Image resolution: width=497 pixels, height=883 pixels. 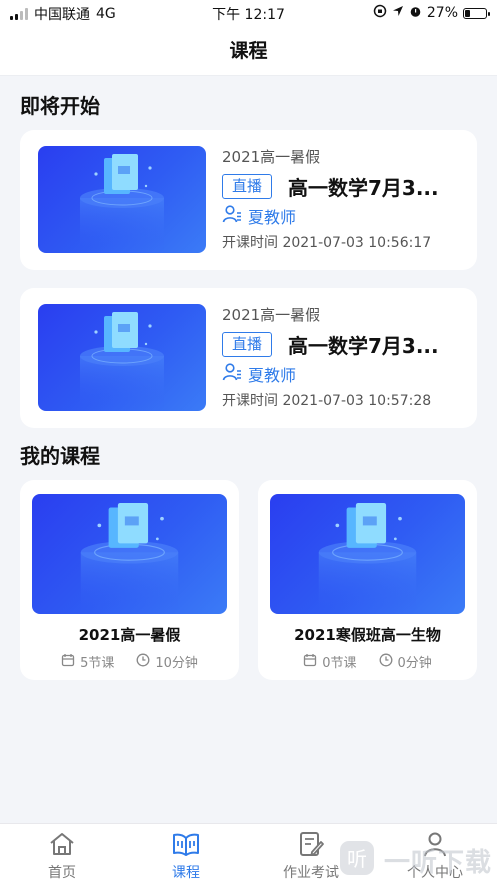 I want to click on tab-label: 首页, so click(x=62, y=873).